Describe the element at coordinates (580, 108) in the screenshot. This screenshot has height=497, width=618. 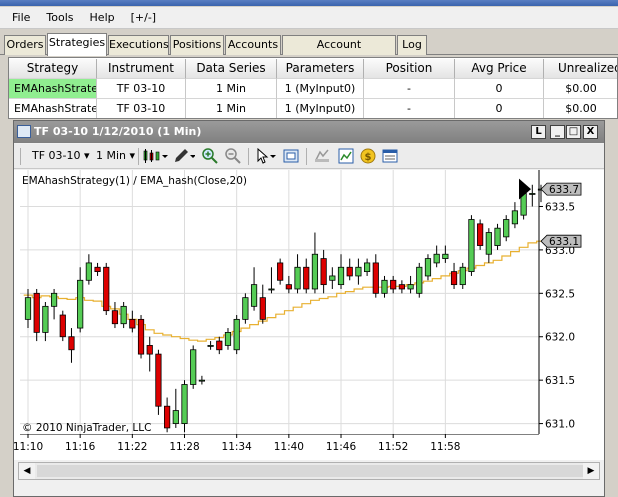
I see `unrealized-cell: $0.00` at that location.